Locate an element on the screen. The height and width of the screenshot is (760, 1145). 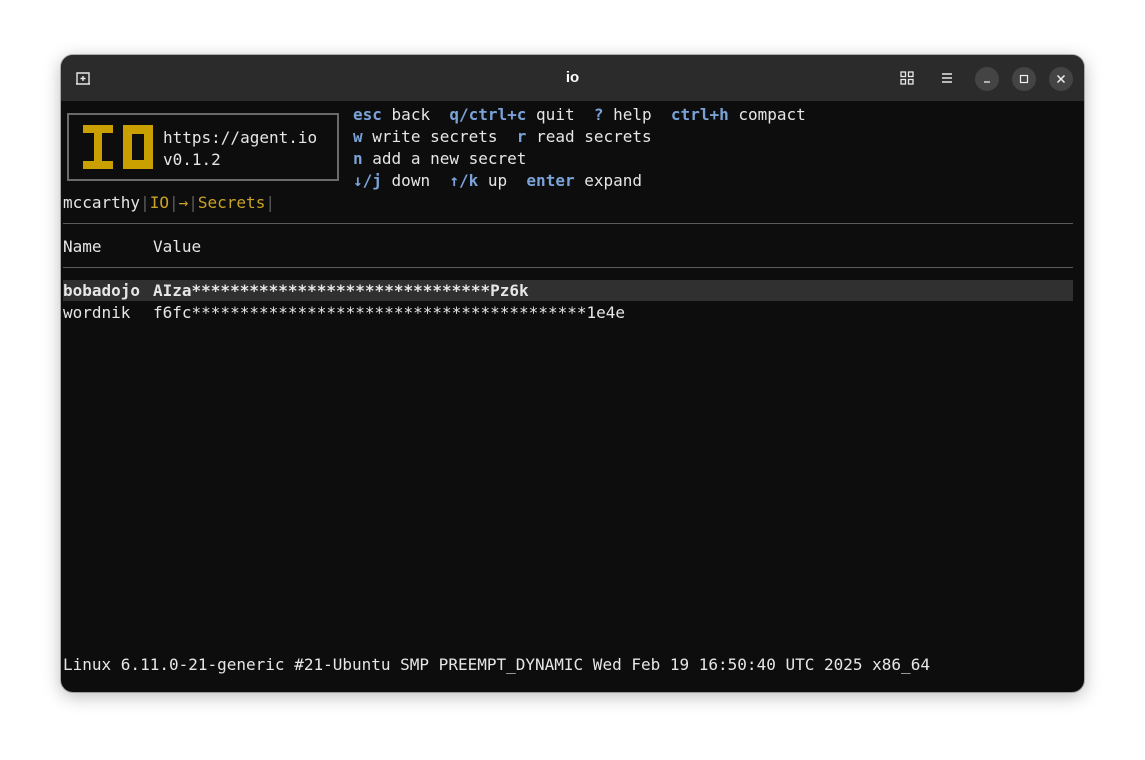
column-header-value: Value is located at coordinates (177, 246).